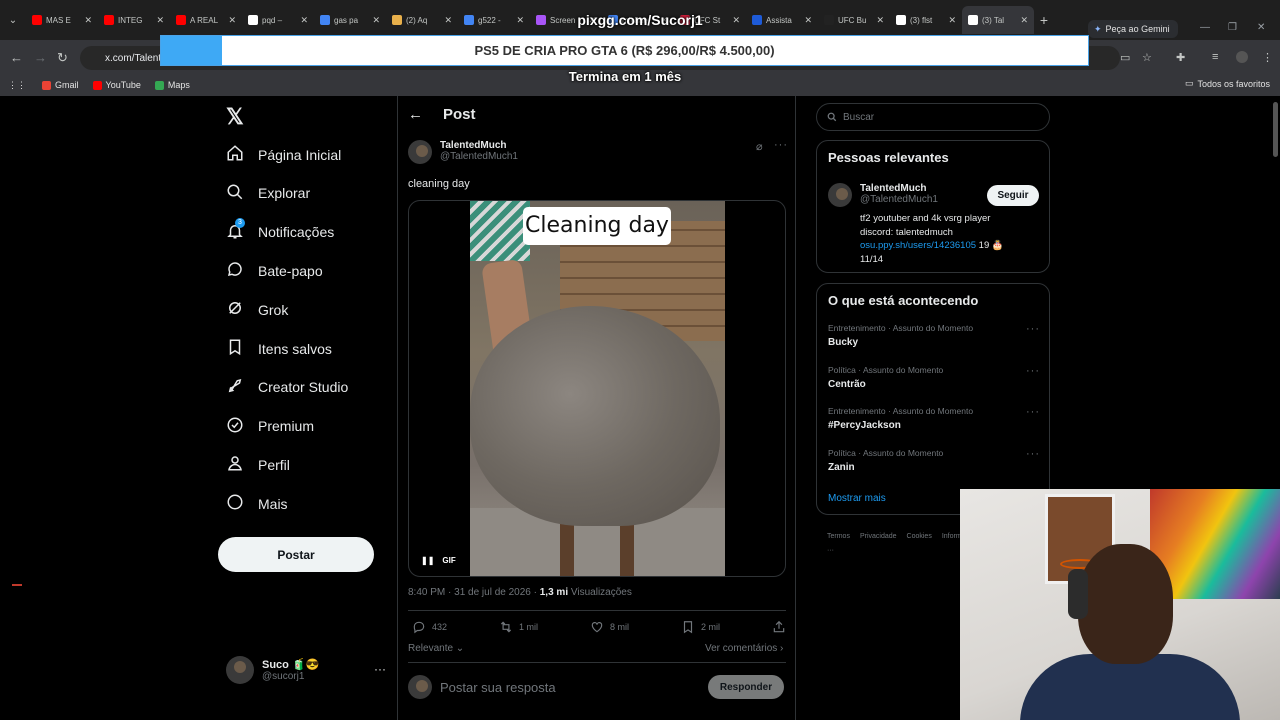  What do you see at coordinates (1013, 195) in the screenshot?
I see `follow-button: Seguir` at bounding box center [1013, 195].